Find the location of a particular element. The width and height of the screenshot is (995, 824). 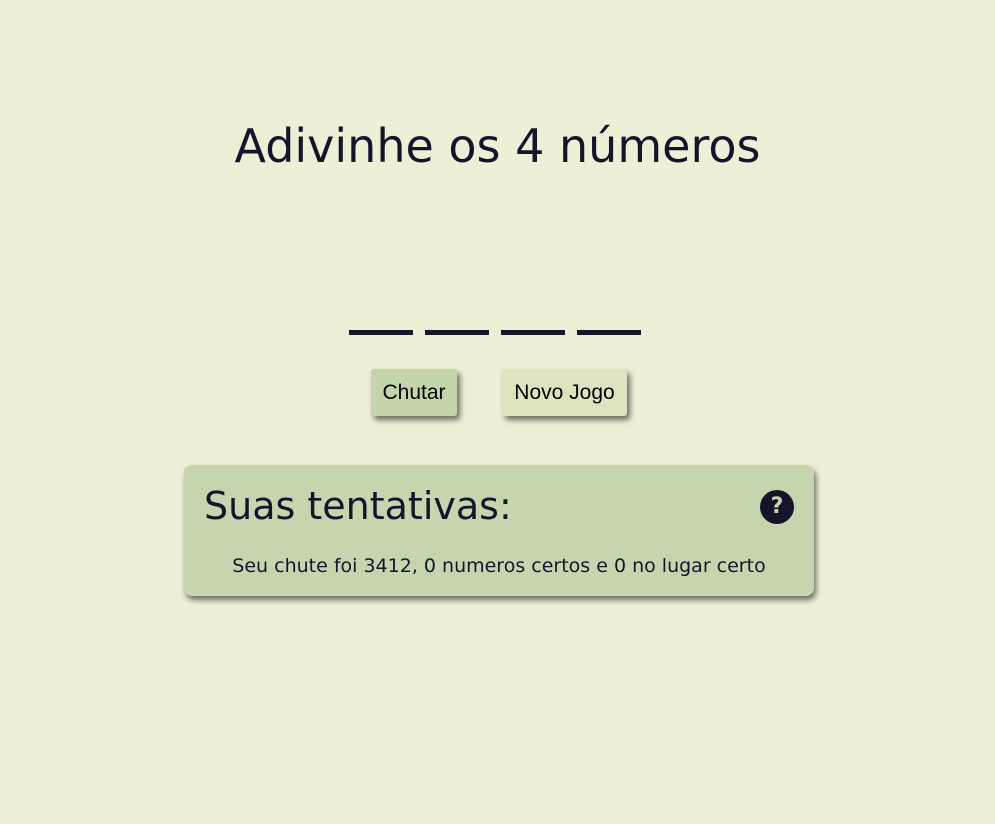

attempts-heading: Suas tentativas: is located at coordinates (358, 506).